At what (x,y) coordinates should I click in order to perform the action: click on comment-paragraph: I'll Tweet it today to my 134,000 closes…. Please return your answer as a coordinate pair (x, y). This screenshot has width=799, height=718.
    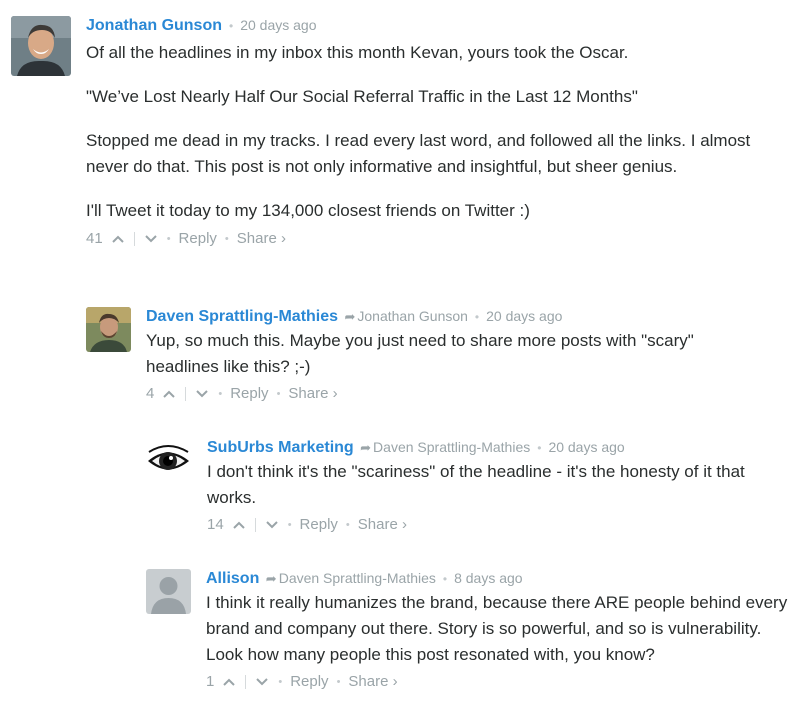
    Looking at the image, I should click on (308, 210).